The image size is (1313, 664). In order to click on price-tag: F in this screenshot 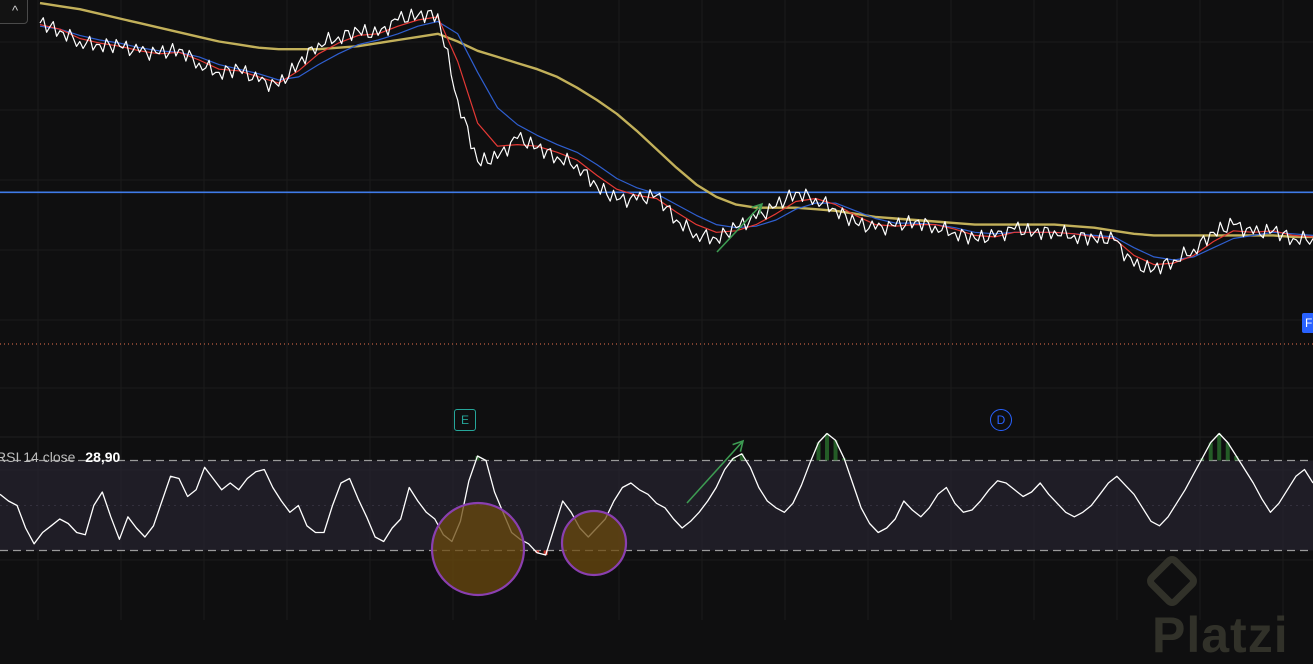, I will do `click(1307, 323)`.